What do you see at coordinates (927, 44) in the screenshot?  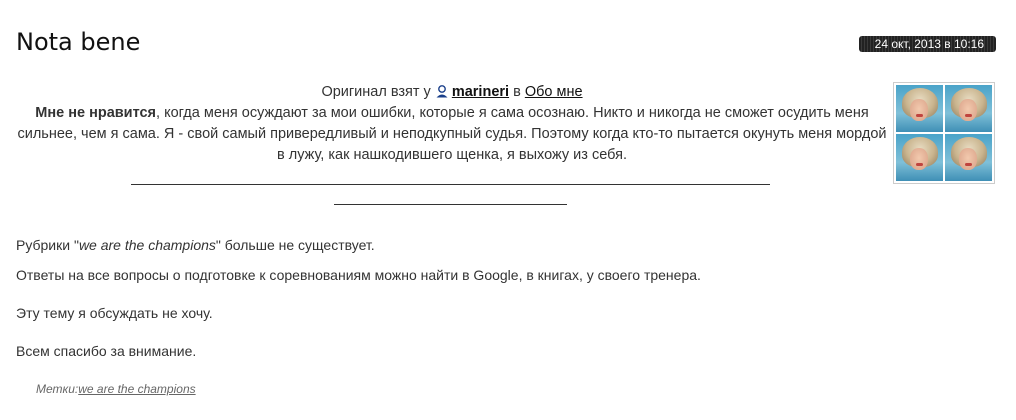 I see `post-date: 24 окт, 2013 в 10:16` at bounding box center [927, 44].